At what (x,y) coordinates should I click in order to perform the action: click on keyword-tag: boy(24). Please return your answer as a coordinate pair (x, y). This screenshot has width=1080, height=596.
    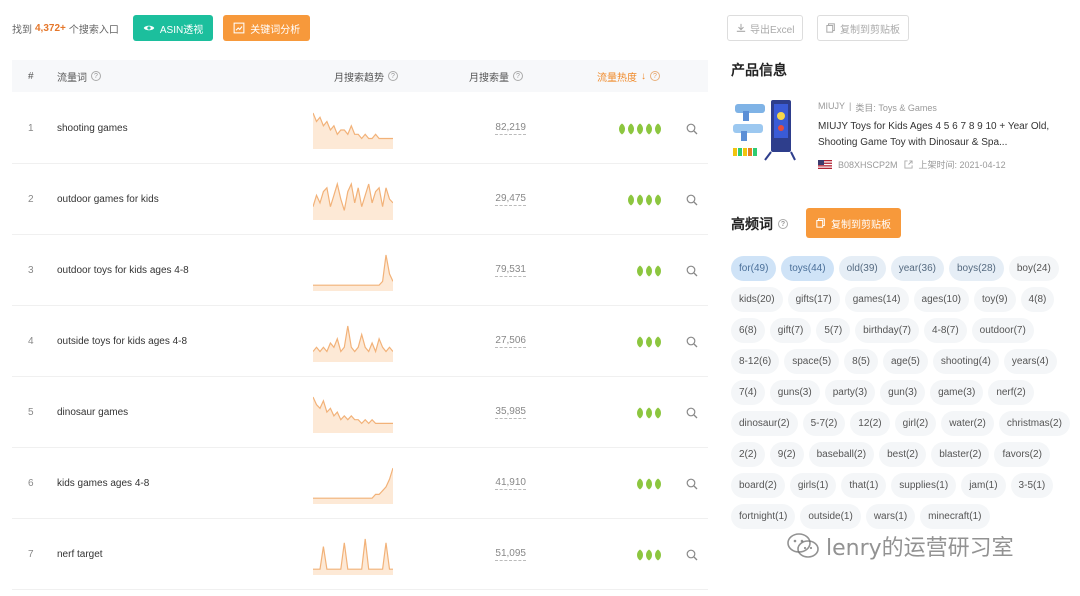
    Looking at the image, I should click on (1033, 268).